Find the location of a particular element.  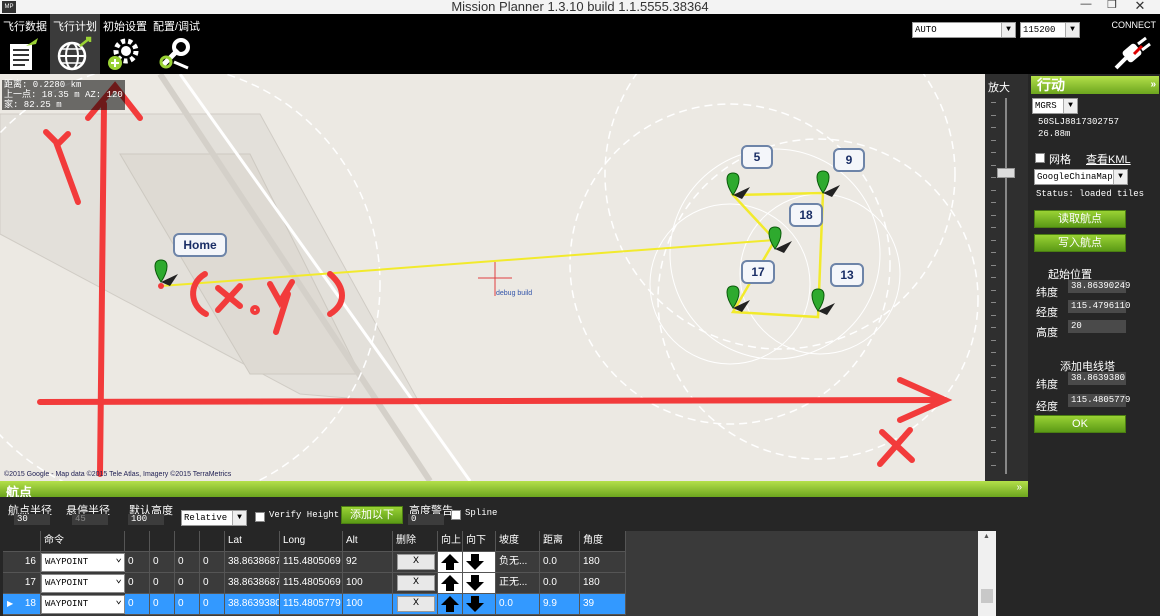

minimize-icon: — is located at coordinates (1086, 5).